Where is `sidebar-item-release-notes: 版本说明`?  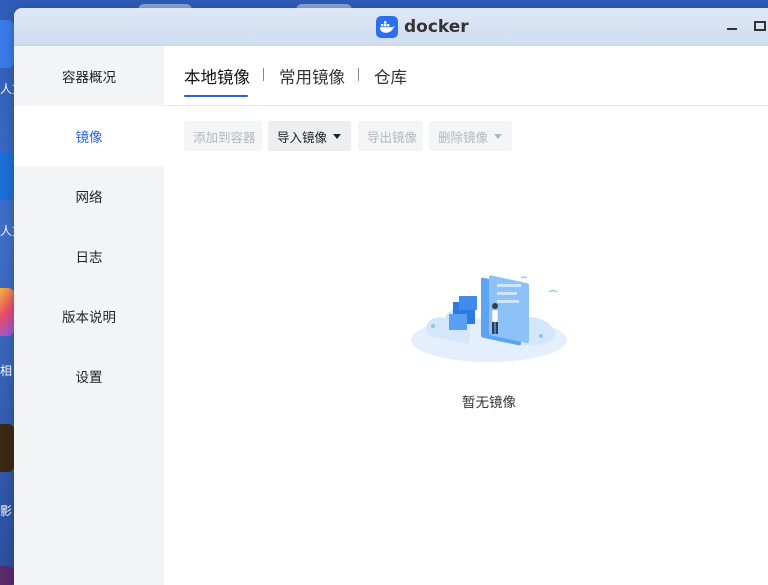 sidebar-item-release-notes: 版本说明 is located at coordinates (89, 316).